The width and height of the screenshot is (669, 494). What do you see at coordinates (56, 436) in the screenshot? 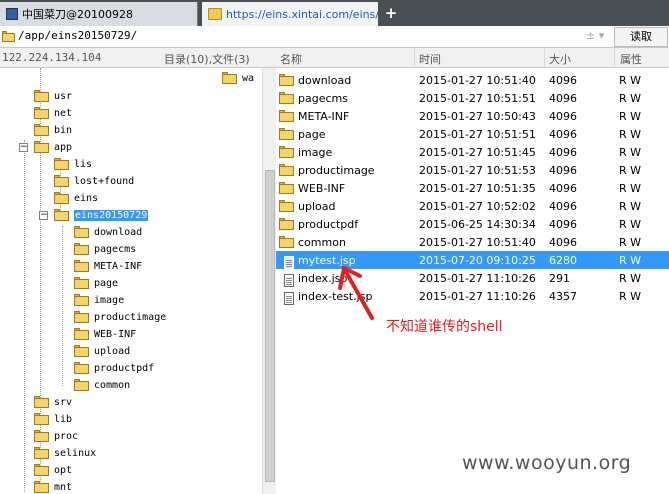
I see `tree-item: proc` at bounding box center [56, 436].